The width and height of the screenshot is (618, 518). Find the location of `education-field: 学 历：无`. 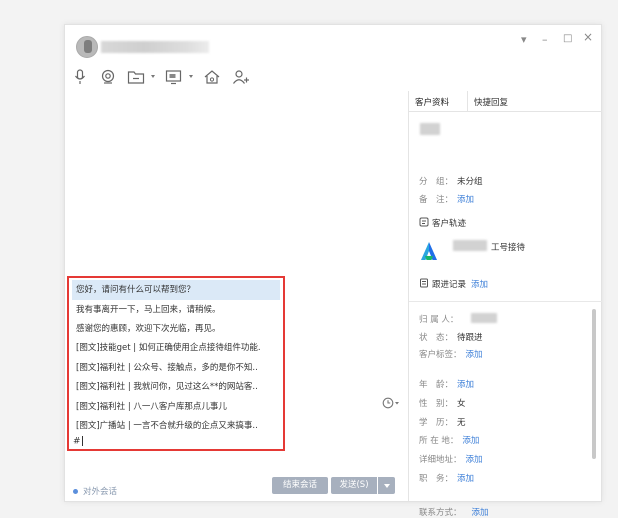

education-field: 学 历：无 is located at coordinates (442, 422).